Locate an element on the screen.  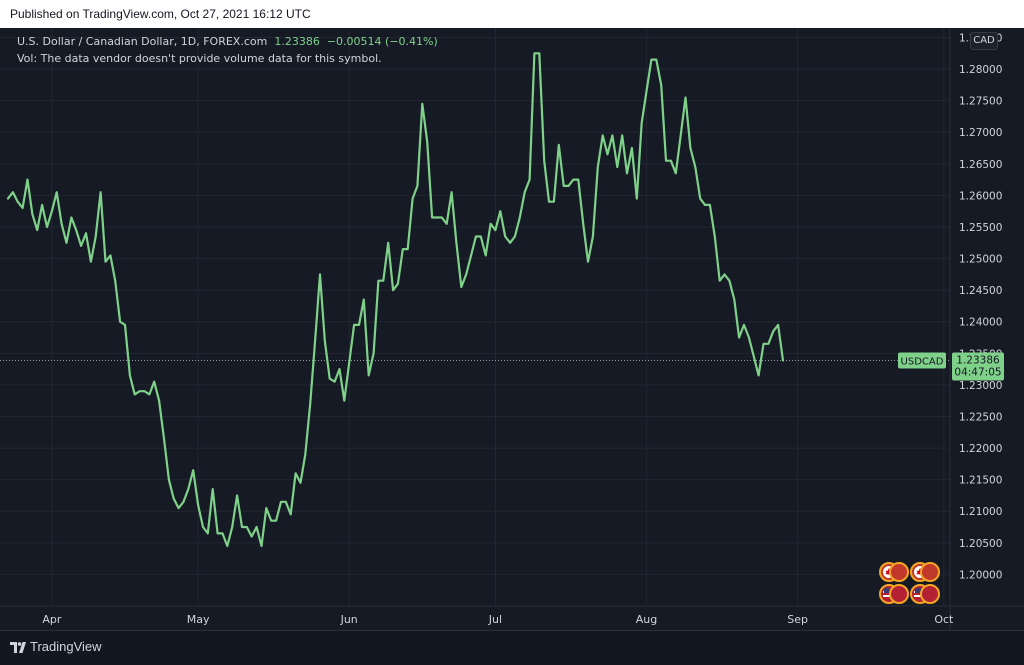
x-tick-label: May is located at coordinates (198, 619).